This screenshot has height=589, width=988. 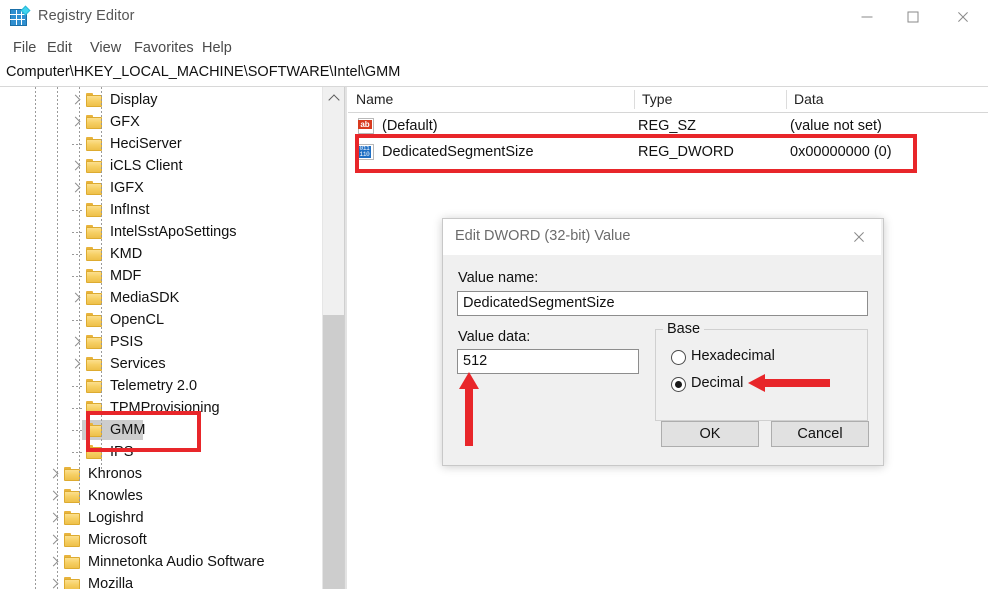 What do you see at coordinates (913, 17) in the screenshot?
I see `maximize-button` at bounding box center [913, 17].